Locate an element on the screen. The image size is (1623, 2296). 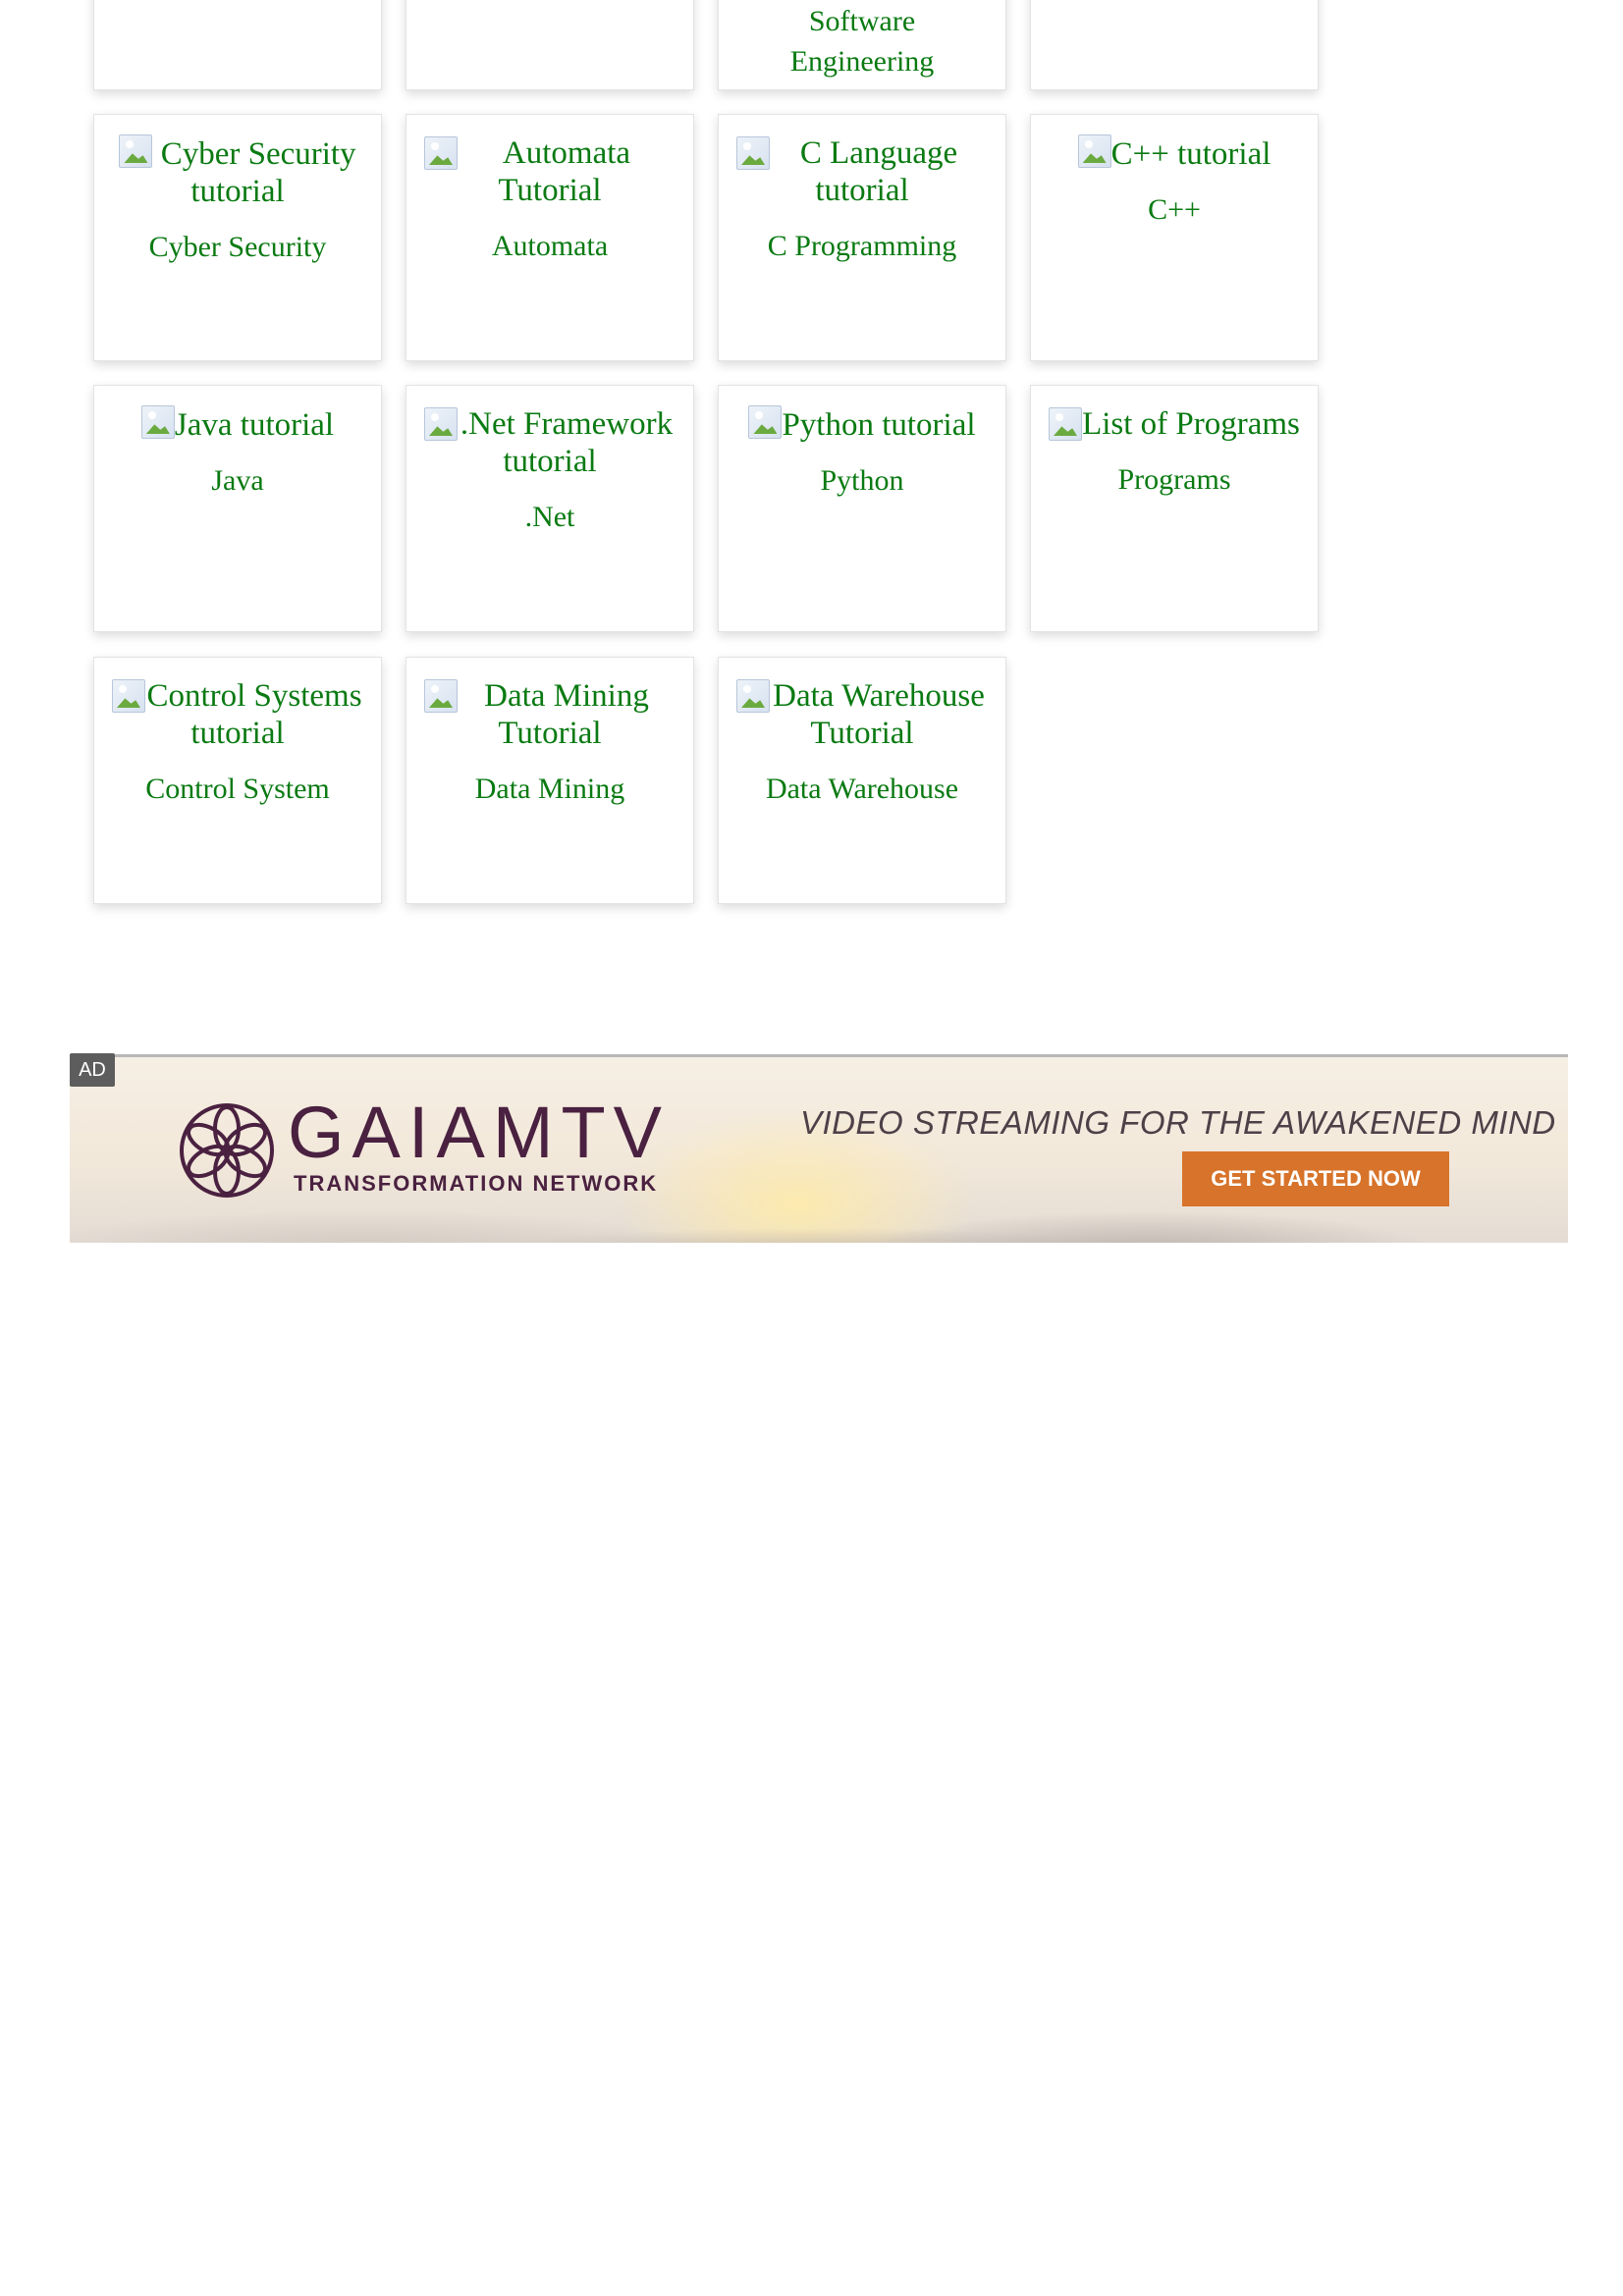
card-caption: .Net is located at coordinates (550, 517).